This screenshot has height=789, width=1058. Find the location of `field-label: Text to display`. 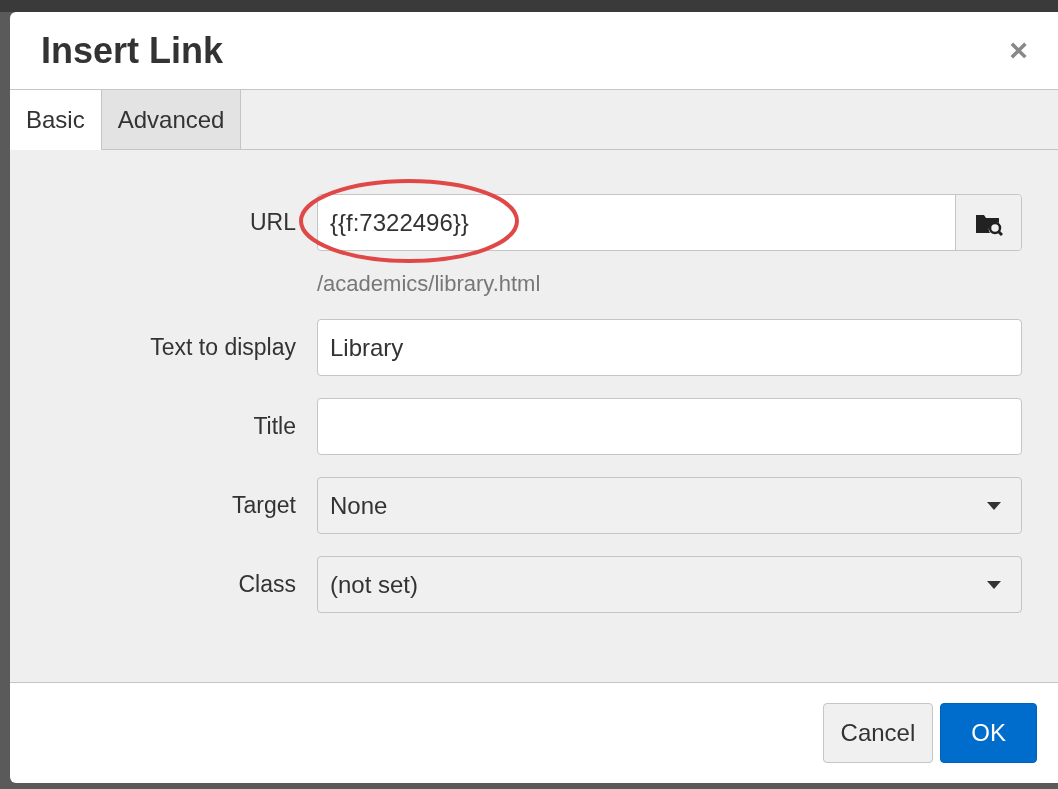

field-label: Text to display is located at coordinates (222, 347).